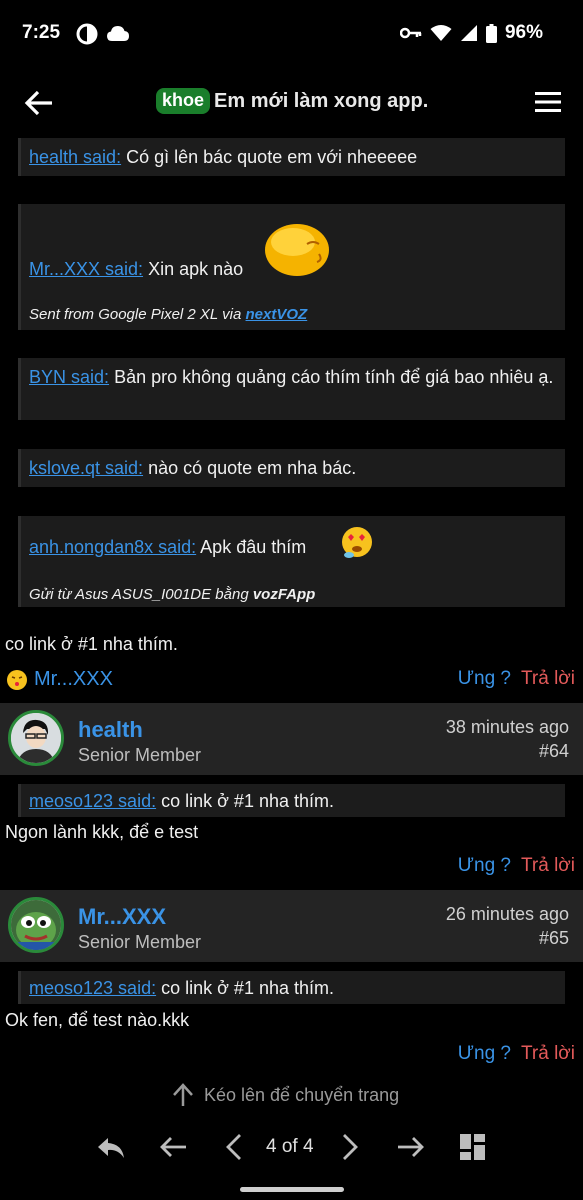  What do you see at coordinates (73, 679) in the screenshot?
I see `reaction-user: Mr...XXX` at bounding box center [73, 679].